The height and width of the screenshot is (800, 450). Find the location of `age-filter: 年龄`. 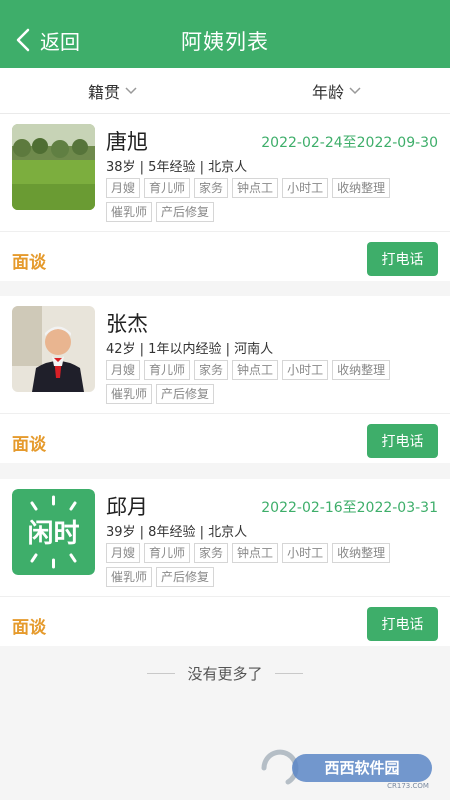

age-filter: 年龄 is located at coordinates (337, 91).